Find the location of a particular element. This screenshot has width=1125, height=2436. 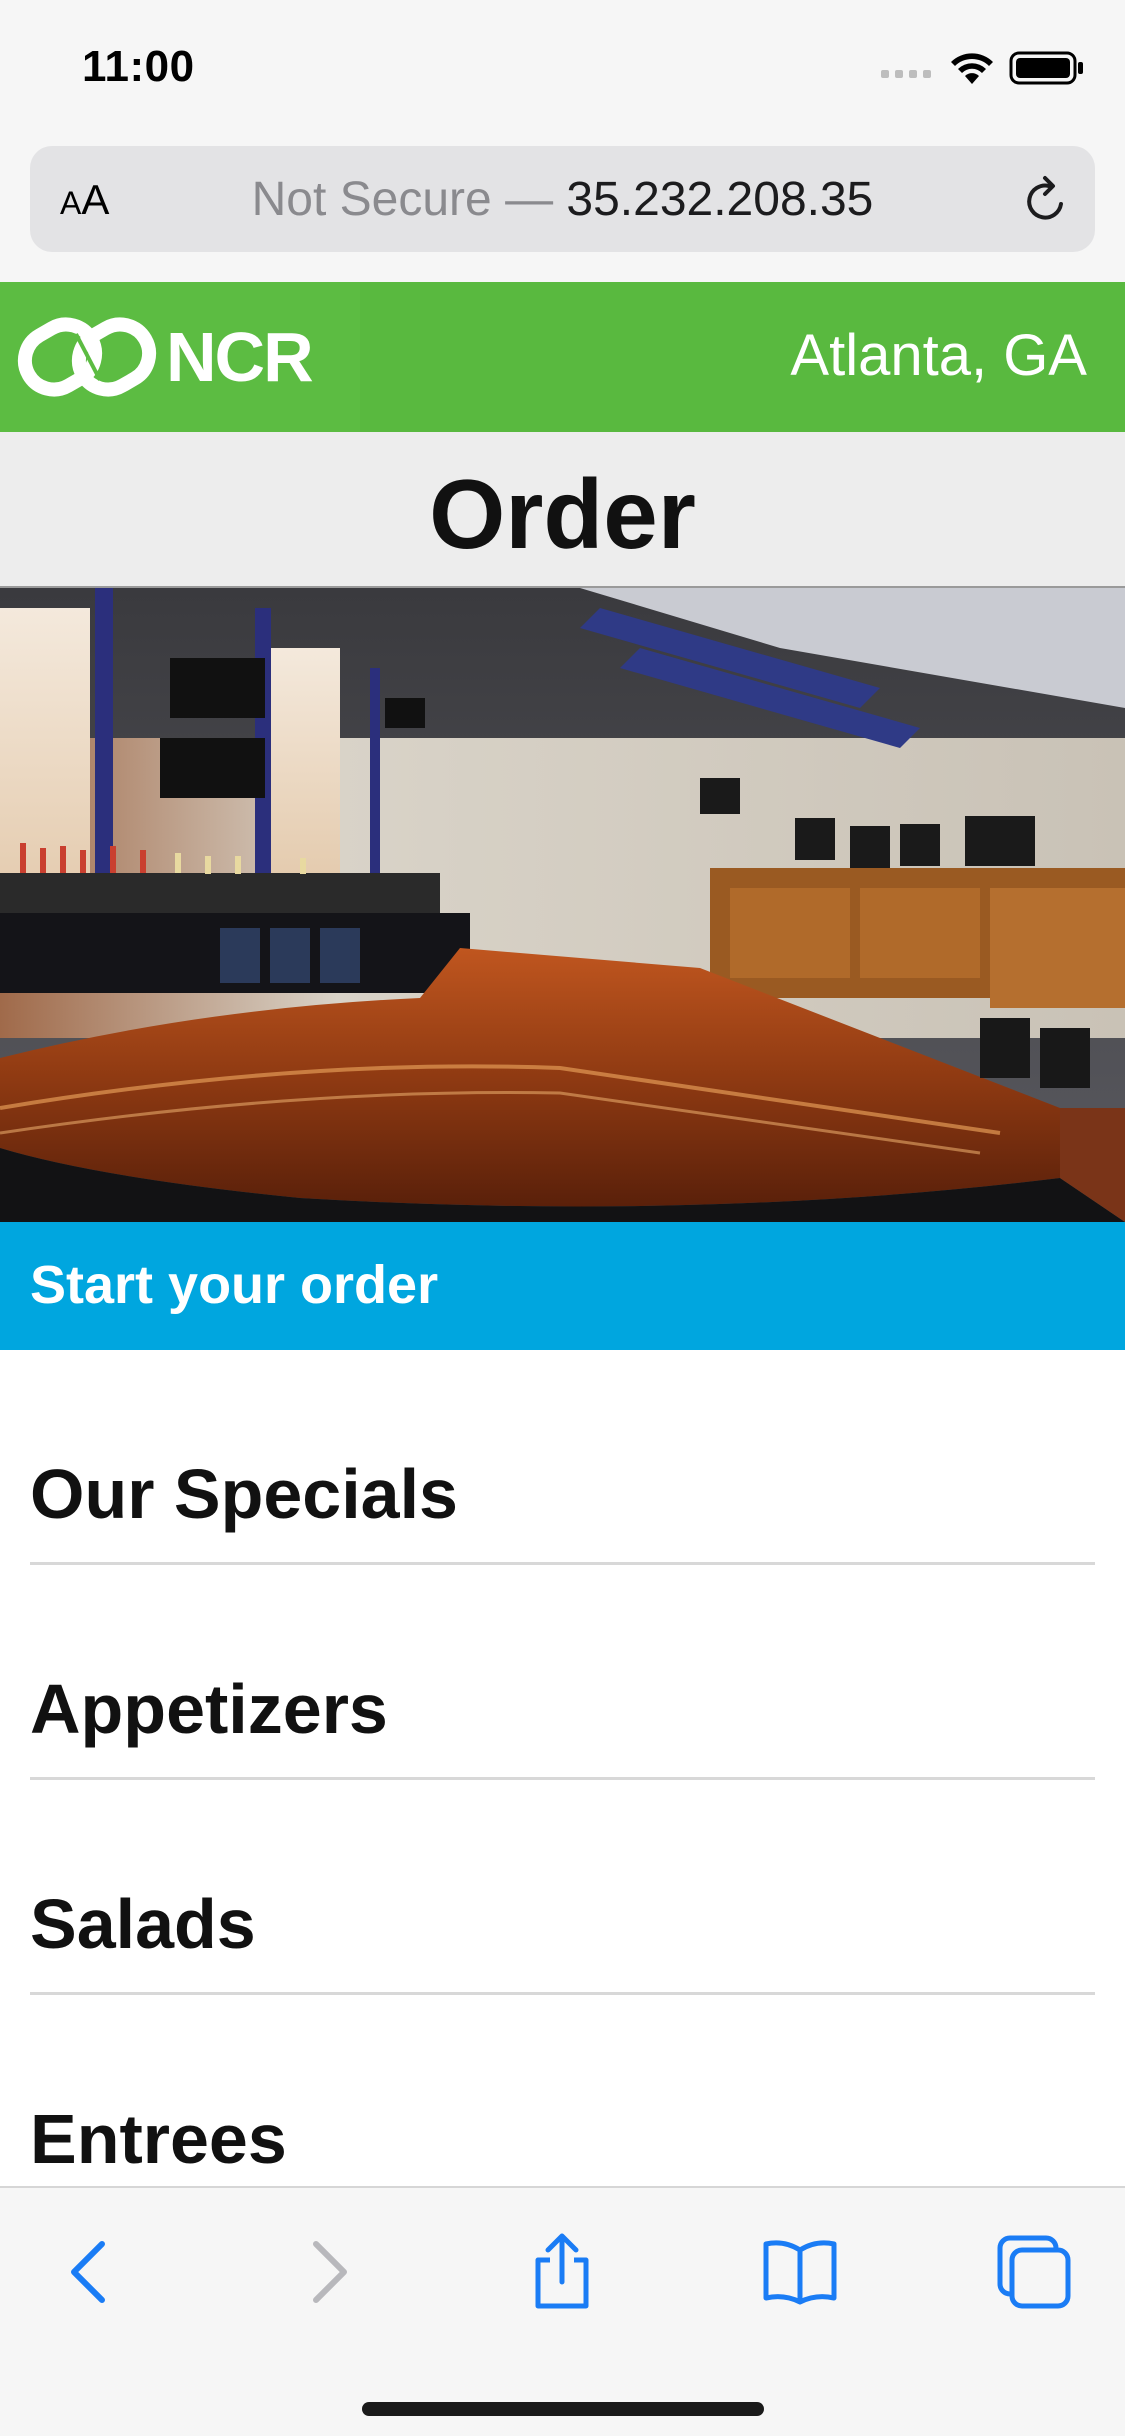

site-header: NCR Atlanta, GA is located at coordinates (562, 357).